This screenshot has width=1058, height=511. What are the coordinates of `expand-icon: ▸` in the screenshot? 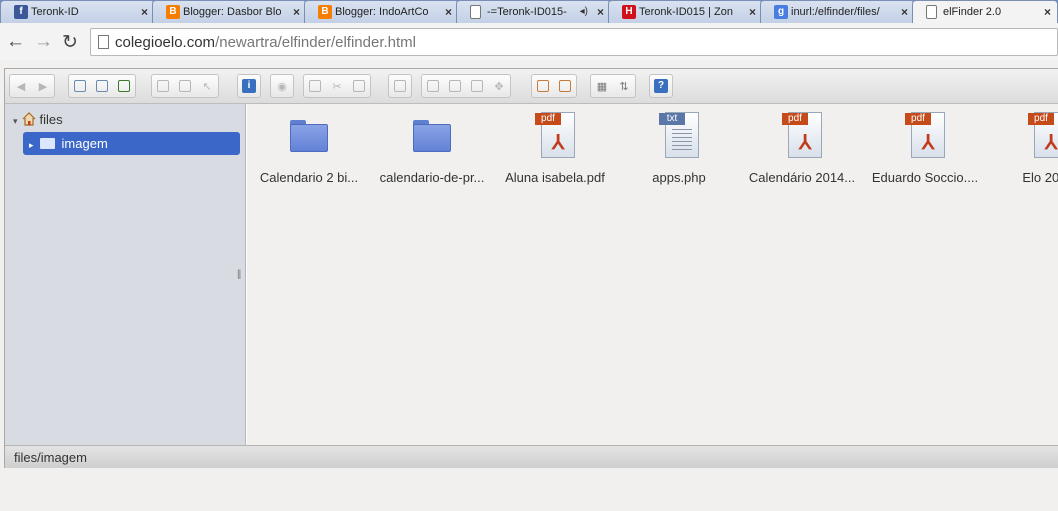 It's located at (31, 145).